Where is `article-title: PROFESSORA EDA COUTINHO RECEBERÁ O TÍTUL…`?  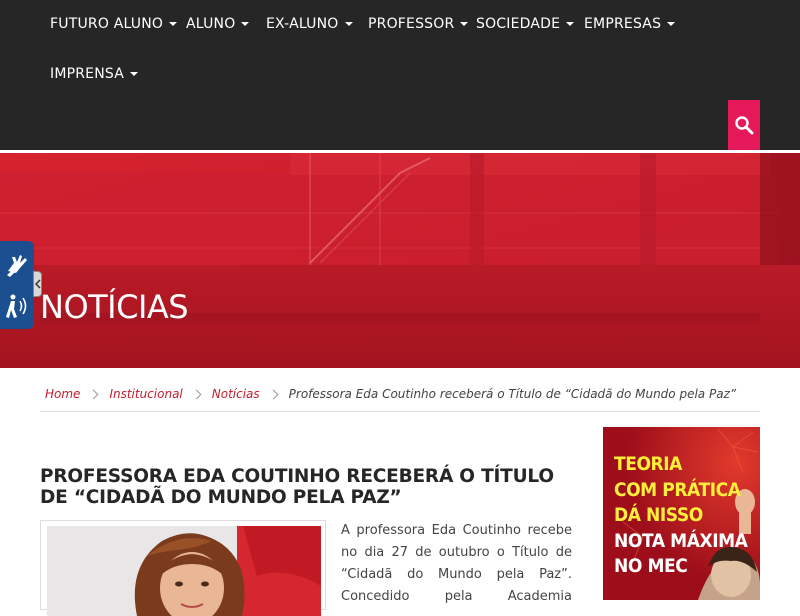
article-title: PROFESSORA EDA COUTINHO RECEBERÁ O TÍTUL… is located at coordinates (297, 487).